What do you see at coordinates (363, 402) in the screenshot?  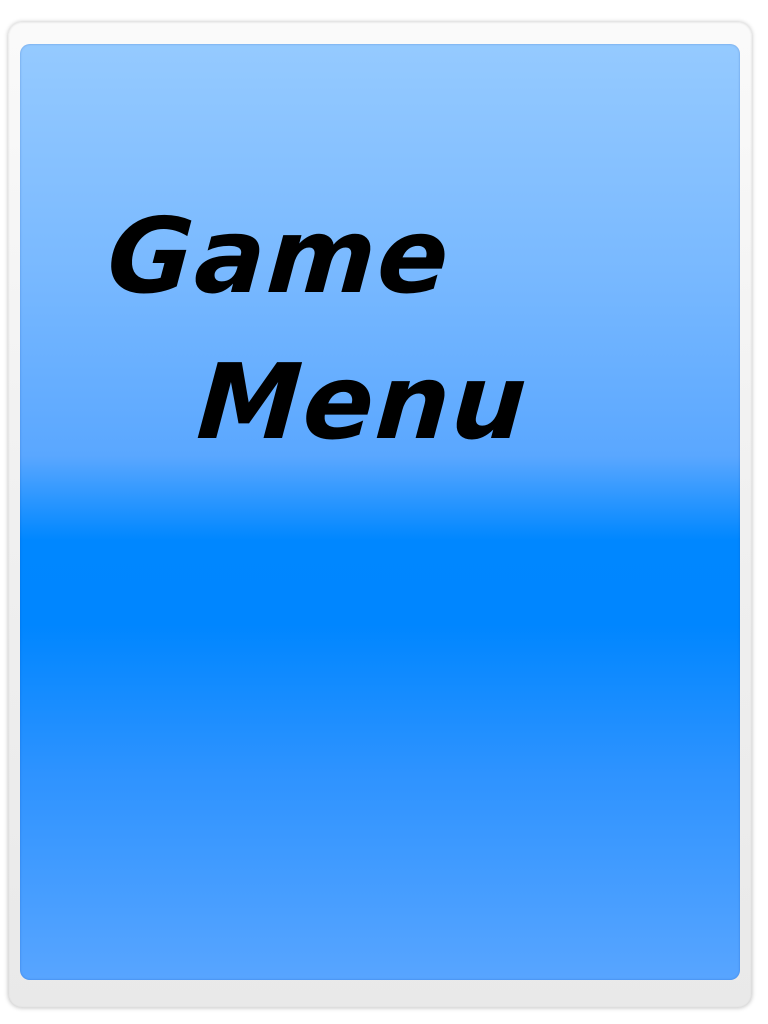 I see `menu-title-line-2: Menu` at bounding box center [363, 402].